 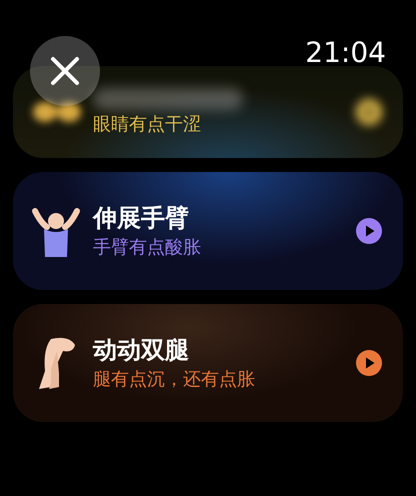 What do you see at coordinates (174, 379) in the screenshot?
I see `card-subtitle: 腿有点沉，还有点胀` at bounding box center [174, 379].